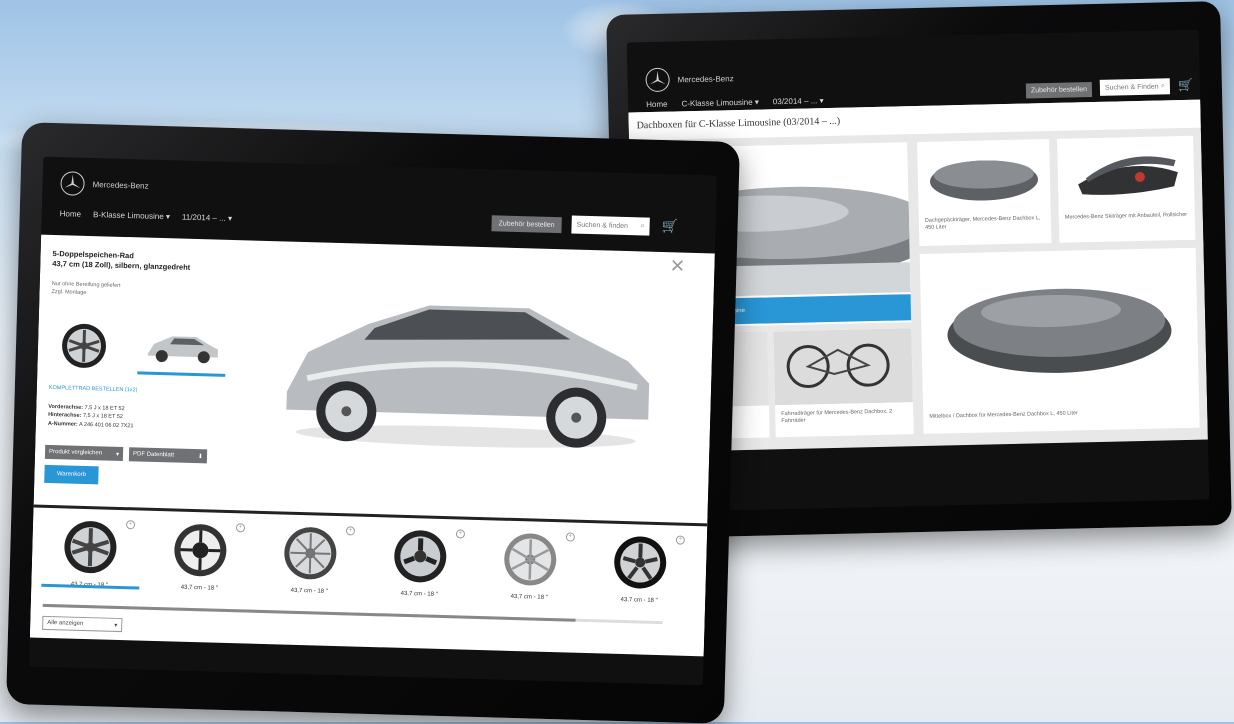  Describe the element at coordinates (106, 425) in the screenshot. I see `spec-value: A 246 401 06 02 7X21` at that location.